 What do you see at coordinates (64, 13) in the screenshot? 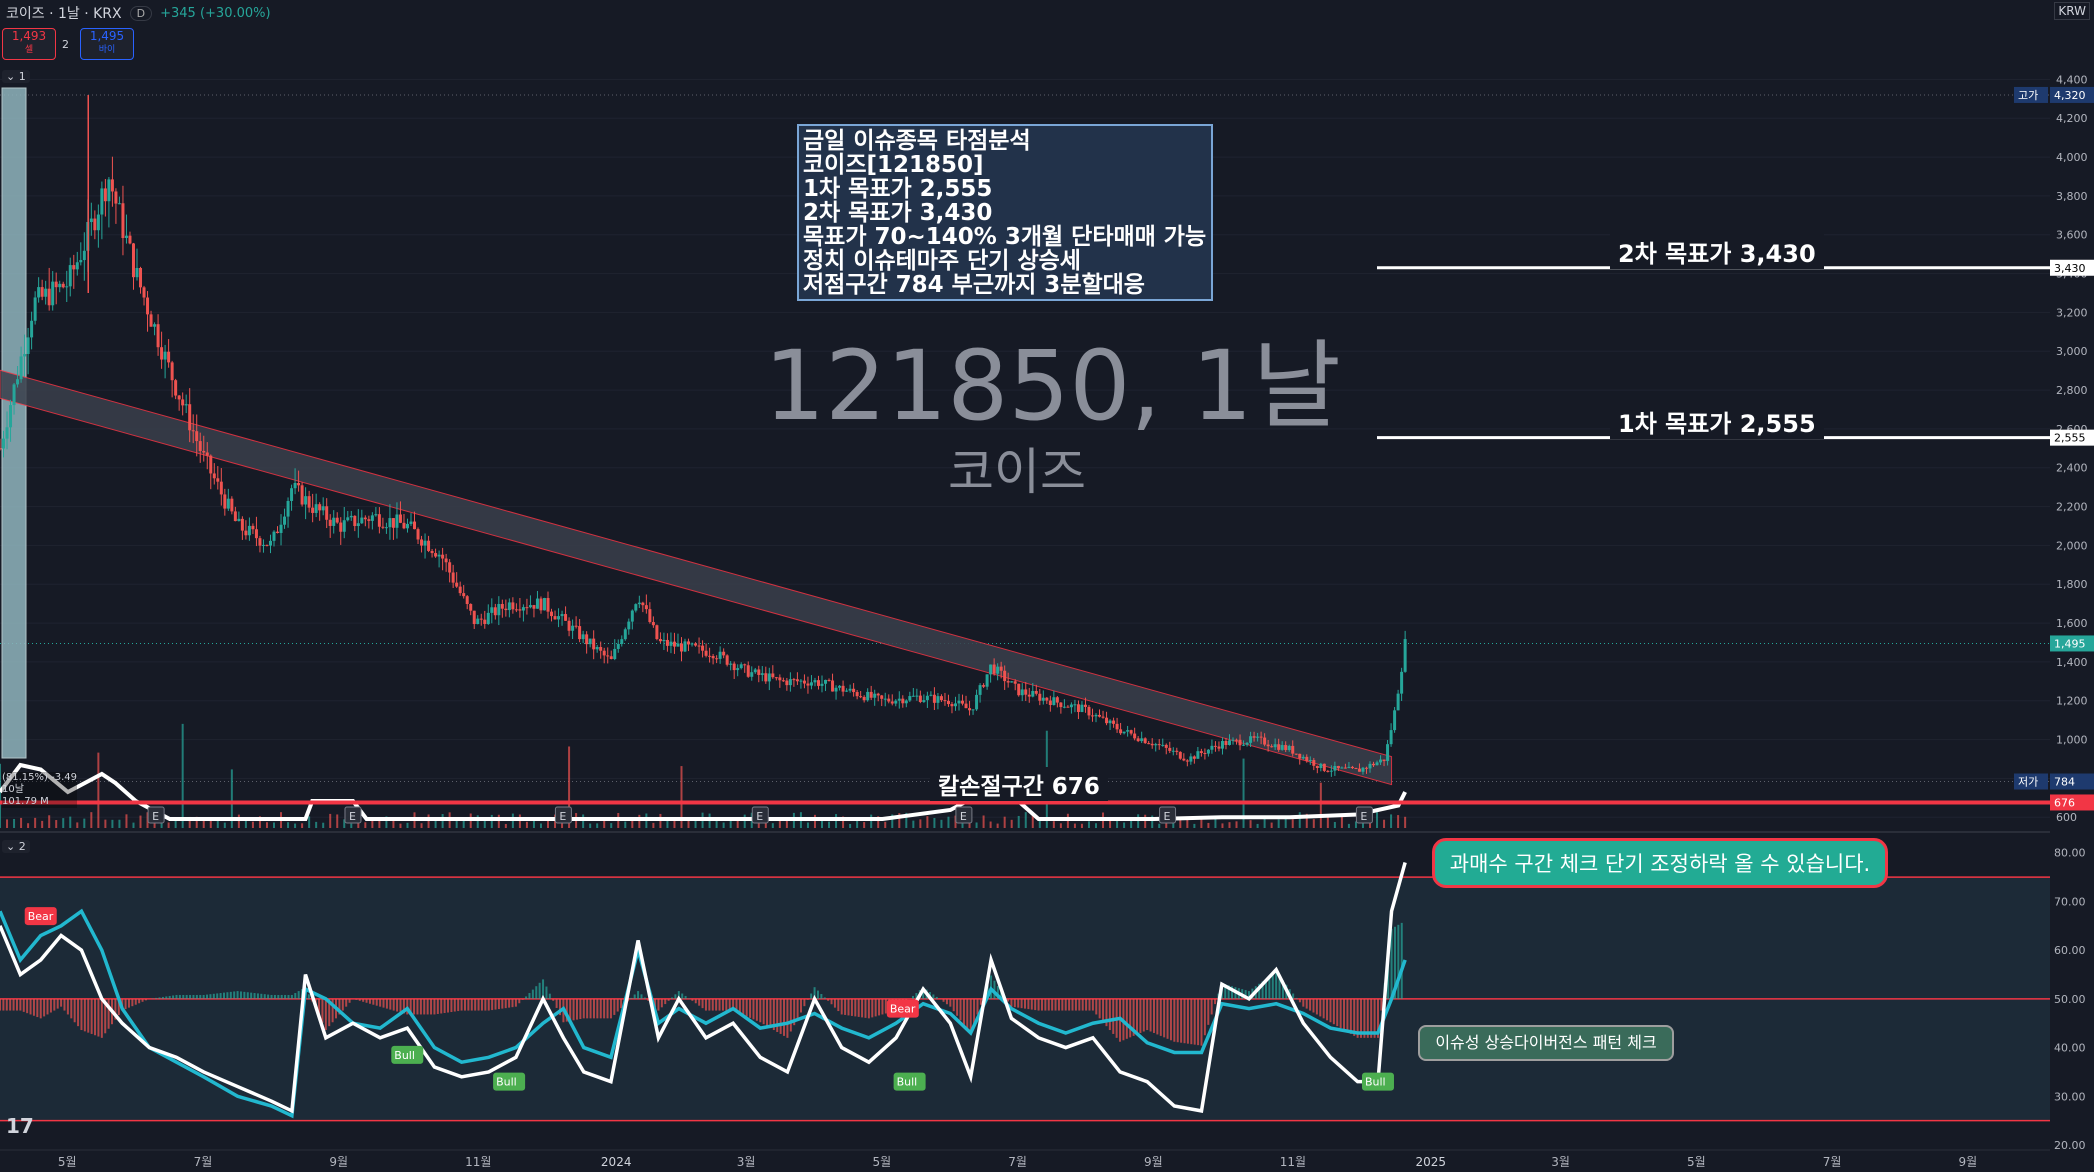
I see `symbol-title: 코이즈 · 1날 · KRX` at bounding box center [64, 13].